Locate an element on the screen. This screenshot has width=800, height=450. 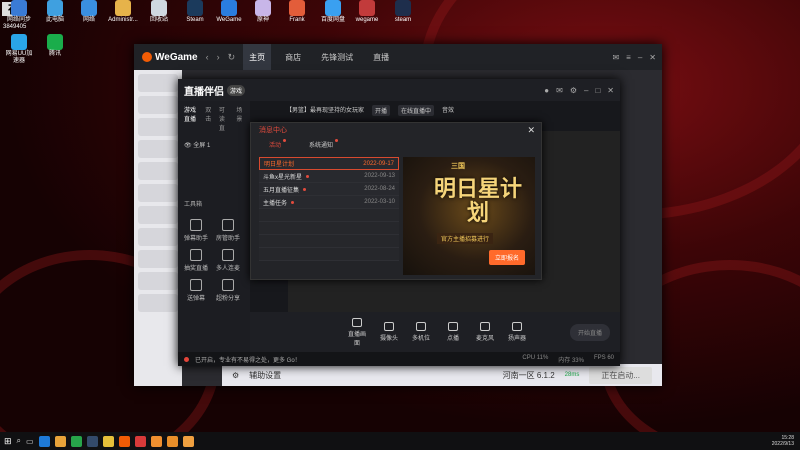
tool-send-danmaku: 送弹幕 is located at coordinates (196, 290).